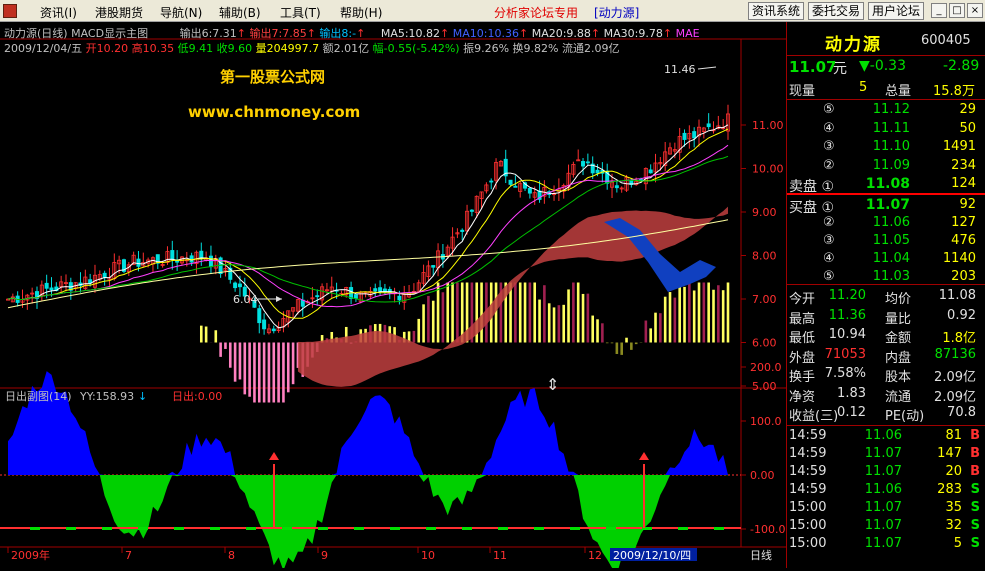 The height and width of the screenshot is (571, 985). Describe the element at coordinates (58, 12) in the screenshot. I see `menu-info: 资讯(I)` at that location.